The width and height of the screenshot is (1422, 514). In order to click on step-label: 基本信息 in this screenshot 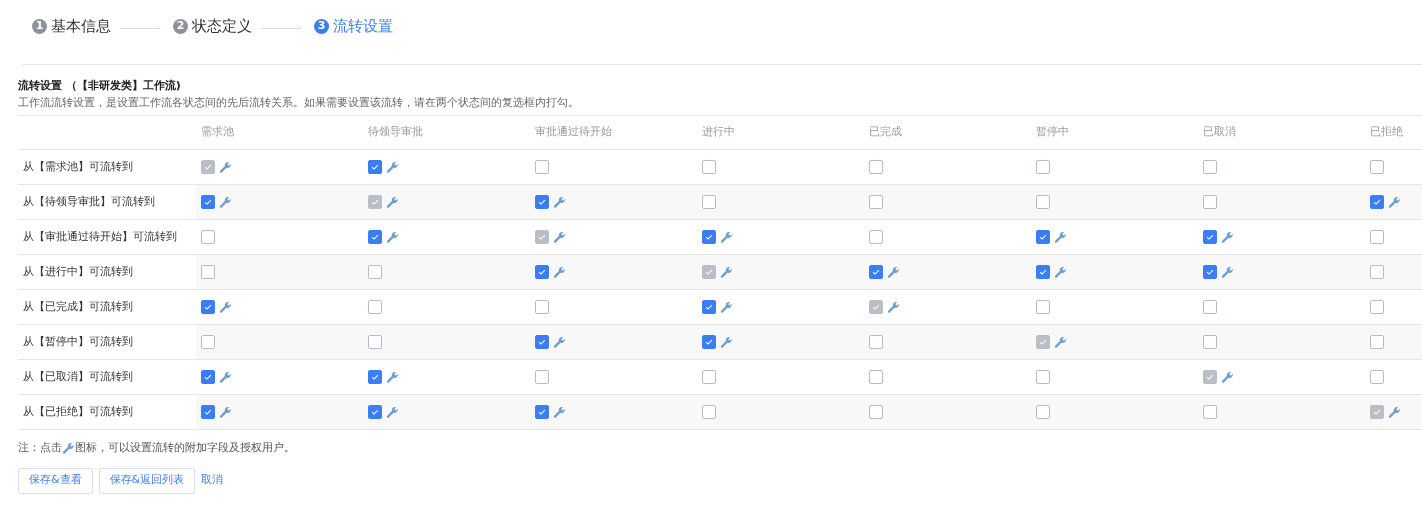, I will do `click(81, 26)`.